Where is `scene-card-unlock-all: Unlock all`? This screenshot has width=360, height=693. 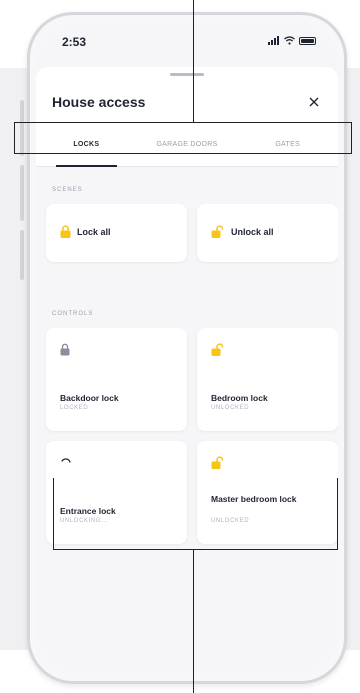
scene-card-unlock-all: Unlock all is located at coordinates (267, 233).